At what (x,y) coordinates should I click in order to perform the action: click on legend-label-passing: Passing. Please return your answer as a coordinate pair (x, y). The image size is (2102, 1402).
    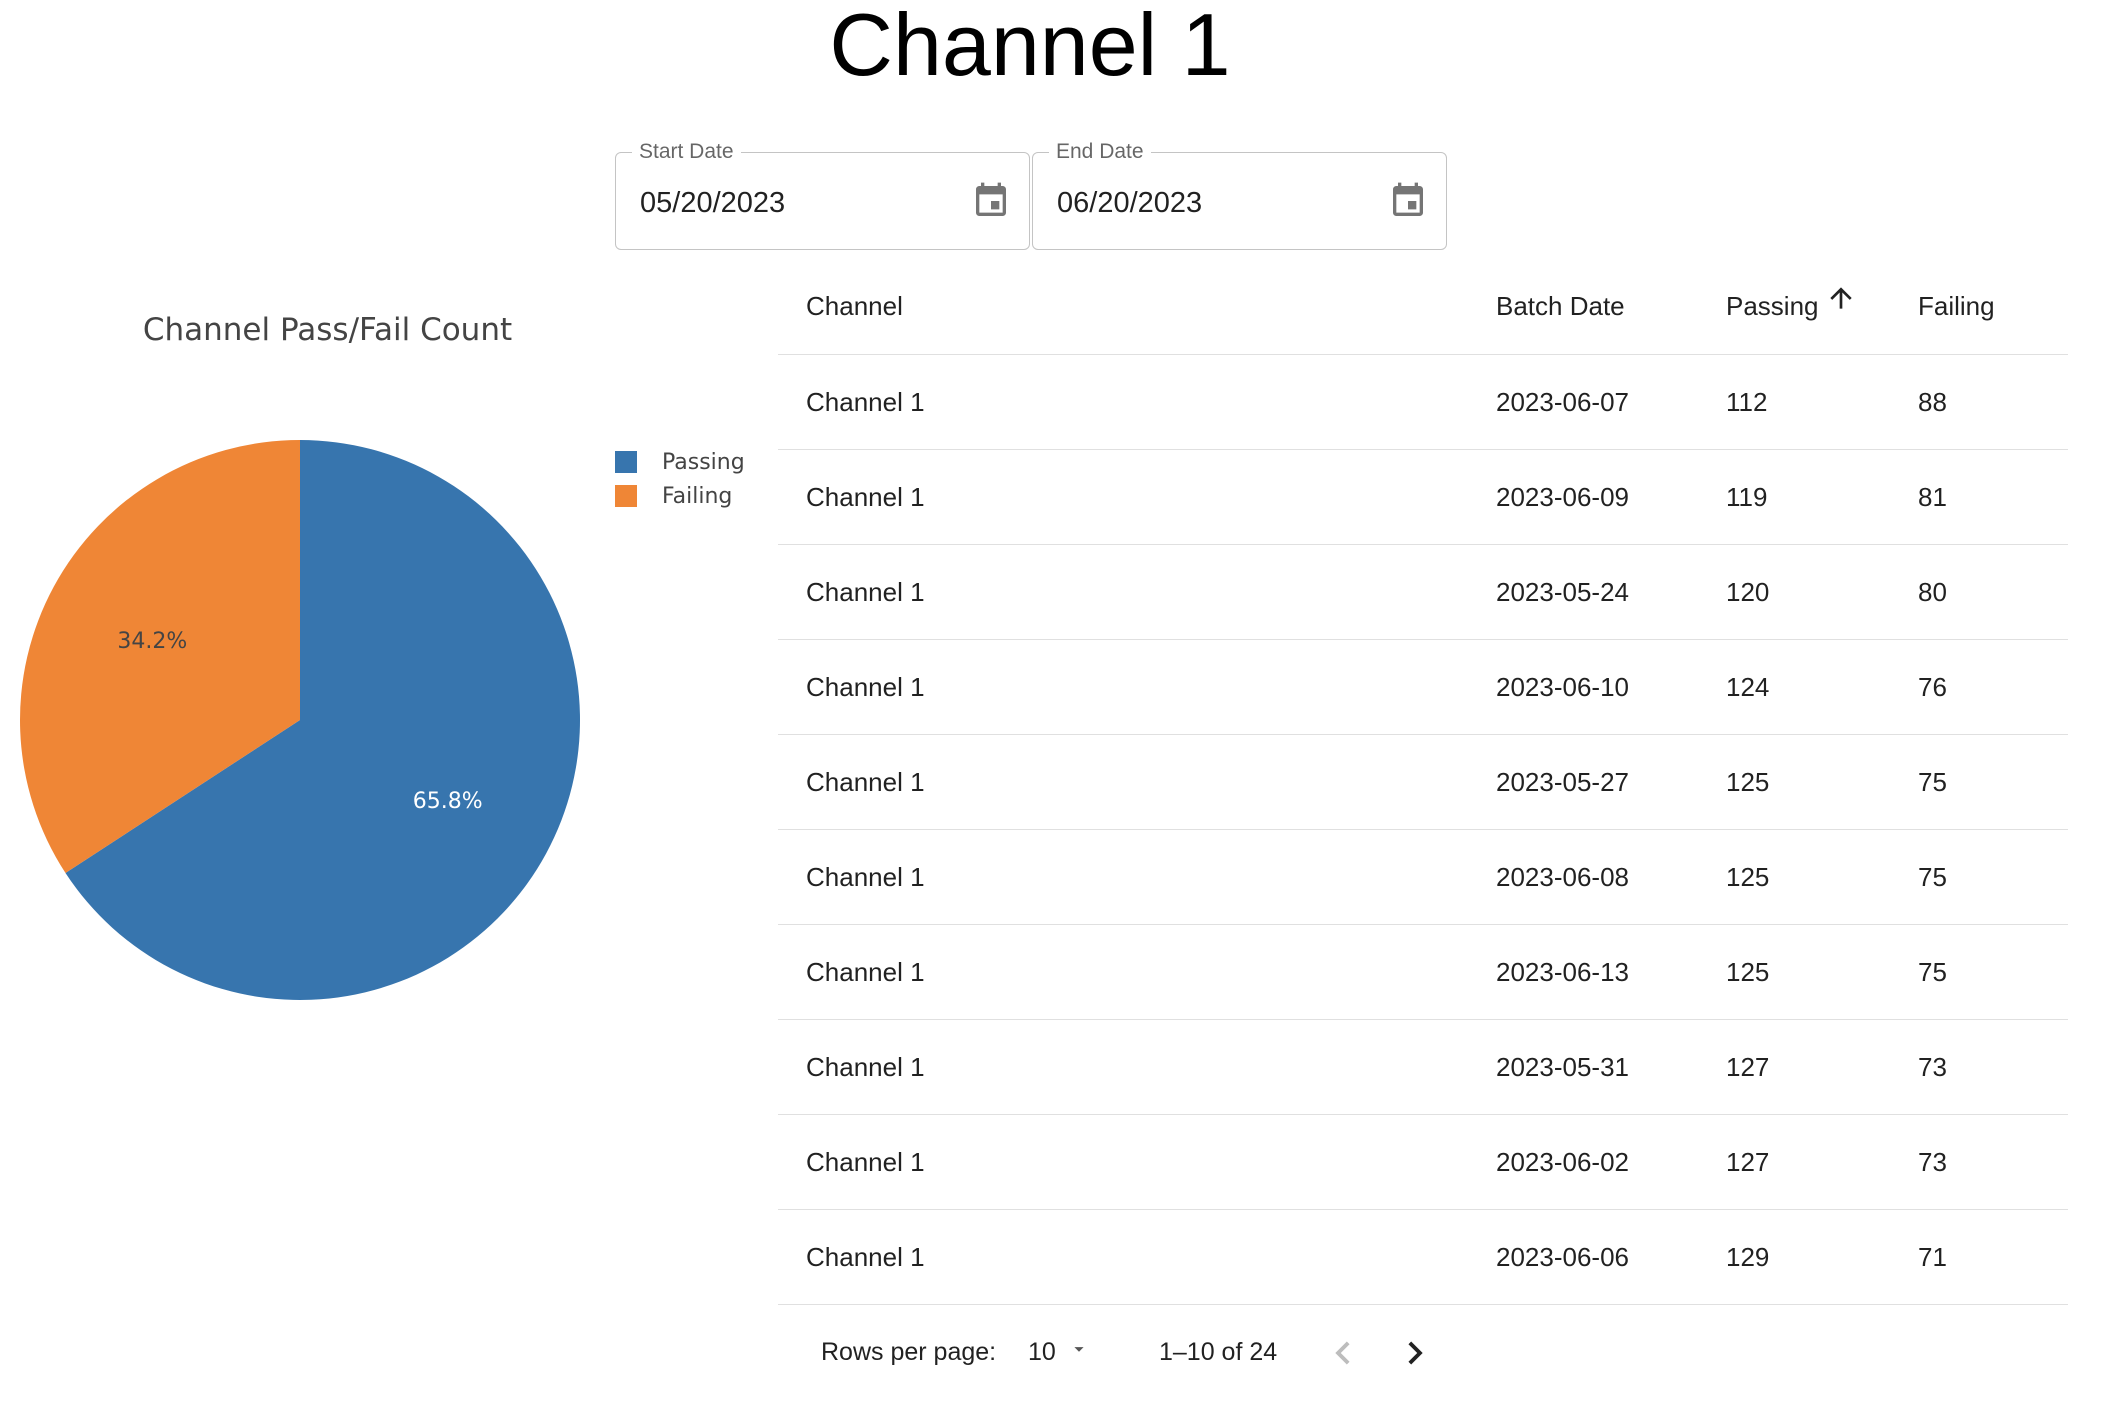
    Looking at the image, I should click on (703, 462).